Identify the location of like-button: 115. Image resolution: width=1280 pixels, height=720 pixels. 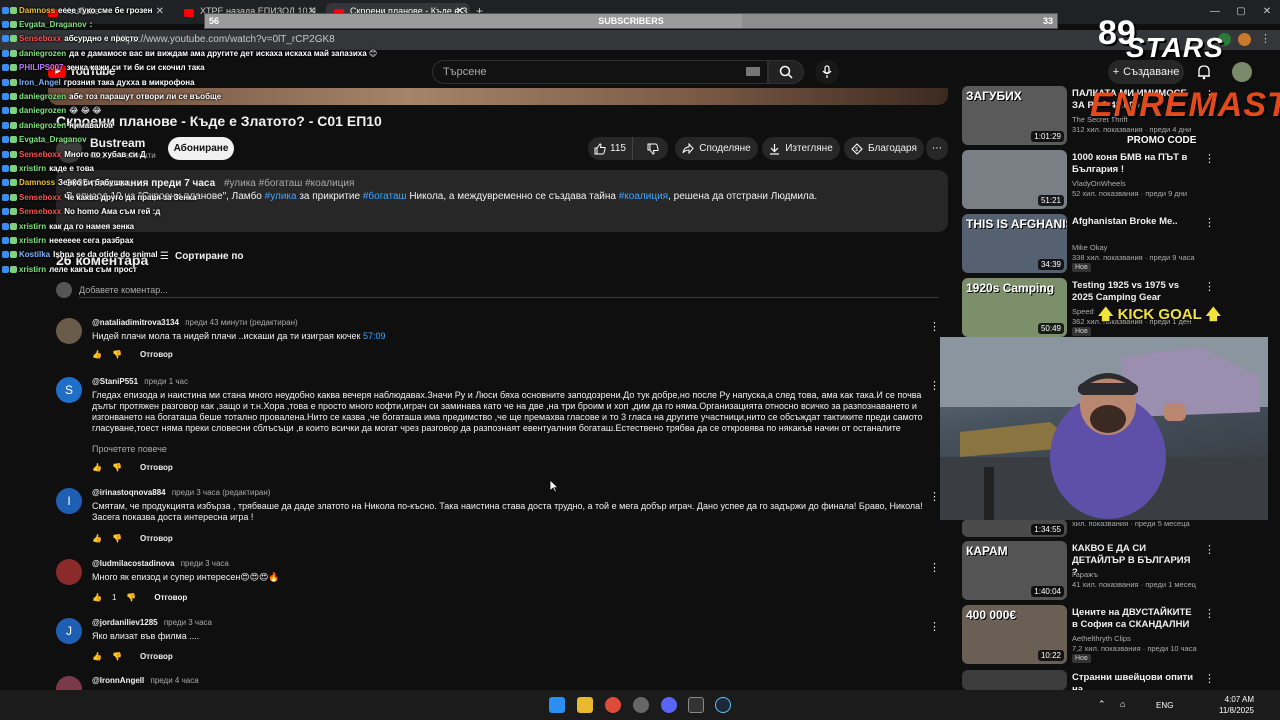
(611, 148).